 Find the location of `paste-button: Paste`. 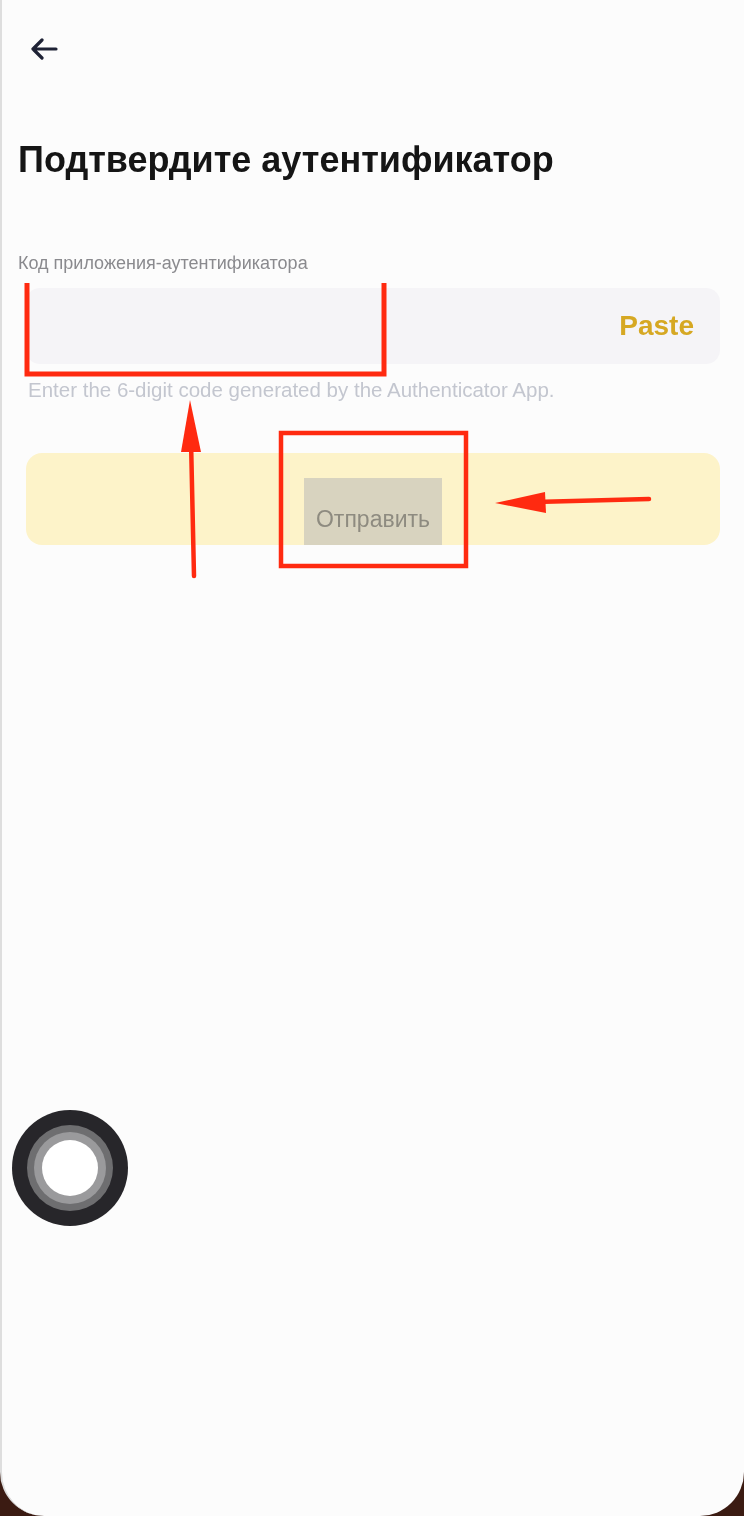

paste-button: Paste is located at coordinates (656, 326).